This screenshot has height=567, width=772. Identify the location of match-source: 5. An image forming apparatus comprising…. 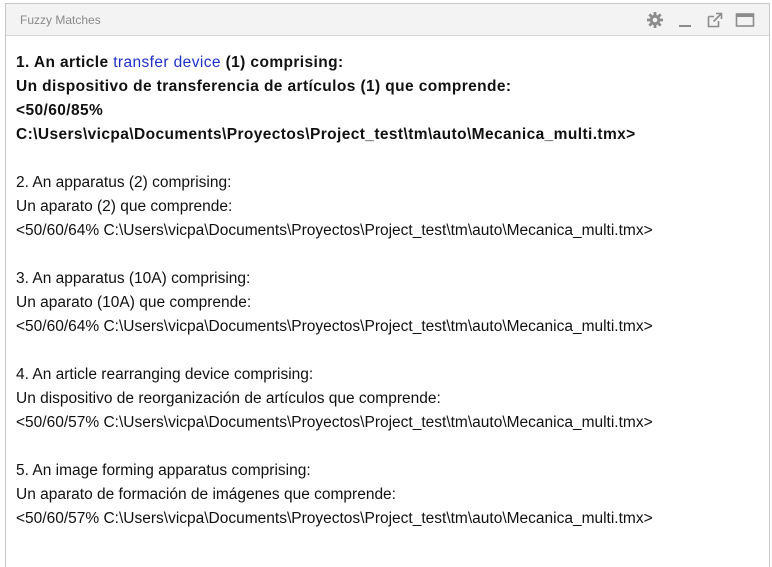
(163, 470).